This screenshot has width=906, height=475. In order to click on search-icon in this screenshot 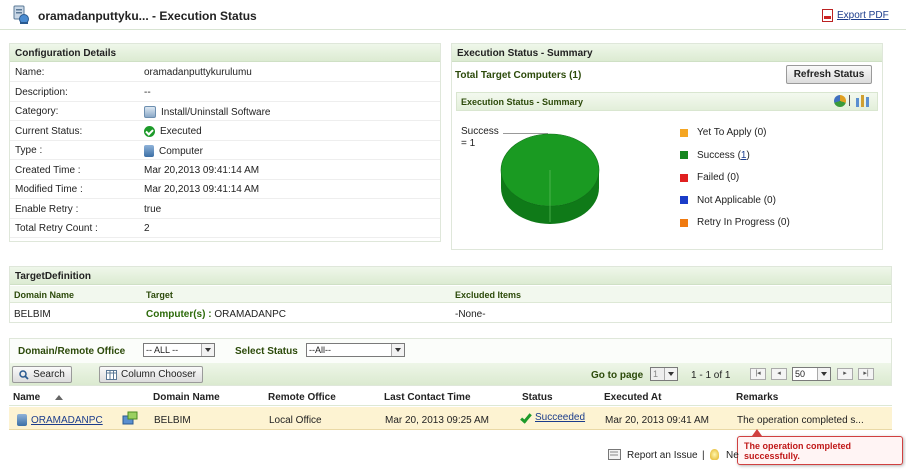, I will do `click(24, 374)`.